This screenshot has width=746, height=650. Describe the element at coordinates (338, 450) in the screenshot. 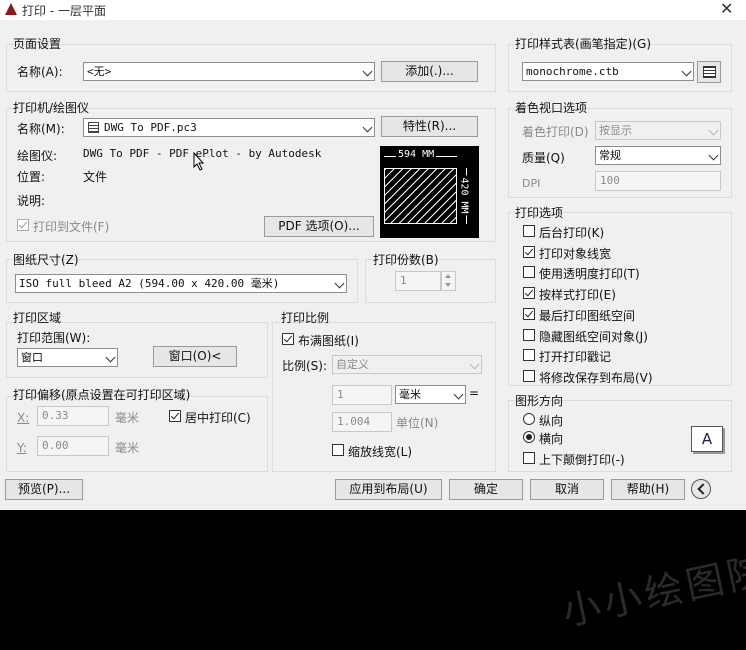

I see `scale-lineweights-checkbox` at that location.